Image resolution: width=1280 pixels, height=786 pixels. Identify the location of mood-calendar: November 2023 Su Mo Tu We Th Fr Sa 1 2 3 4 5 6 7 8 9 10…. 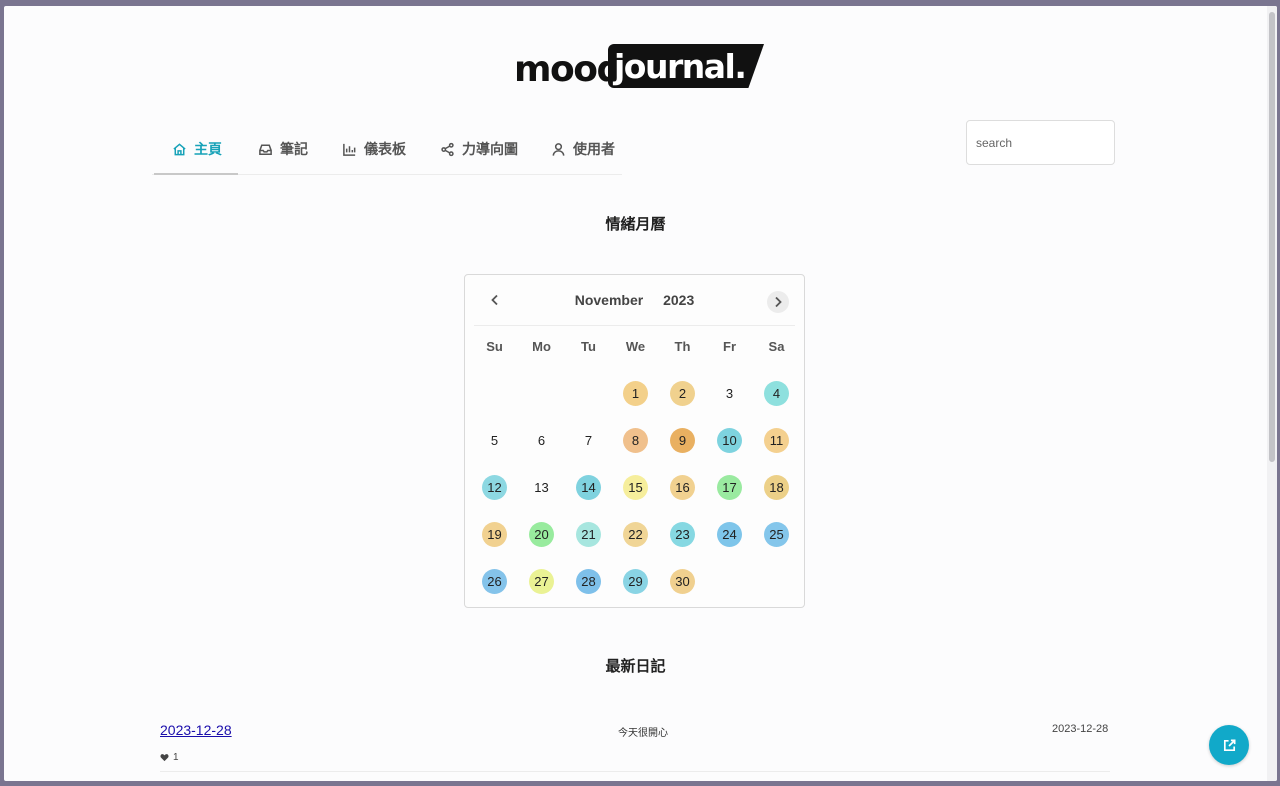
(634, 441).